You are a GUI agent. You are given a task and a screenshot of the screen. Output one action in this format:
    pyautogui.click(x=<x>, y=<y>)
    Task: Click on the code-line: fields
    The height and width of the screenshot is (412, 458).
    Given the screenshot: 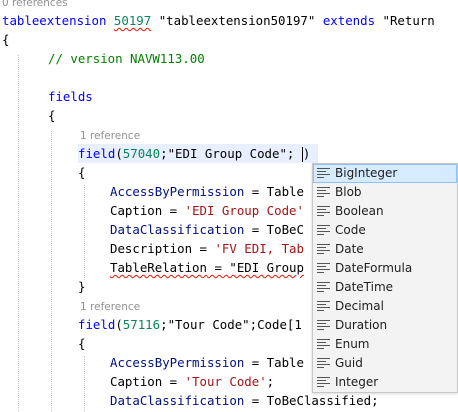 What is the action you would take?
    pyautogui.click(x=70, y=96)
    